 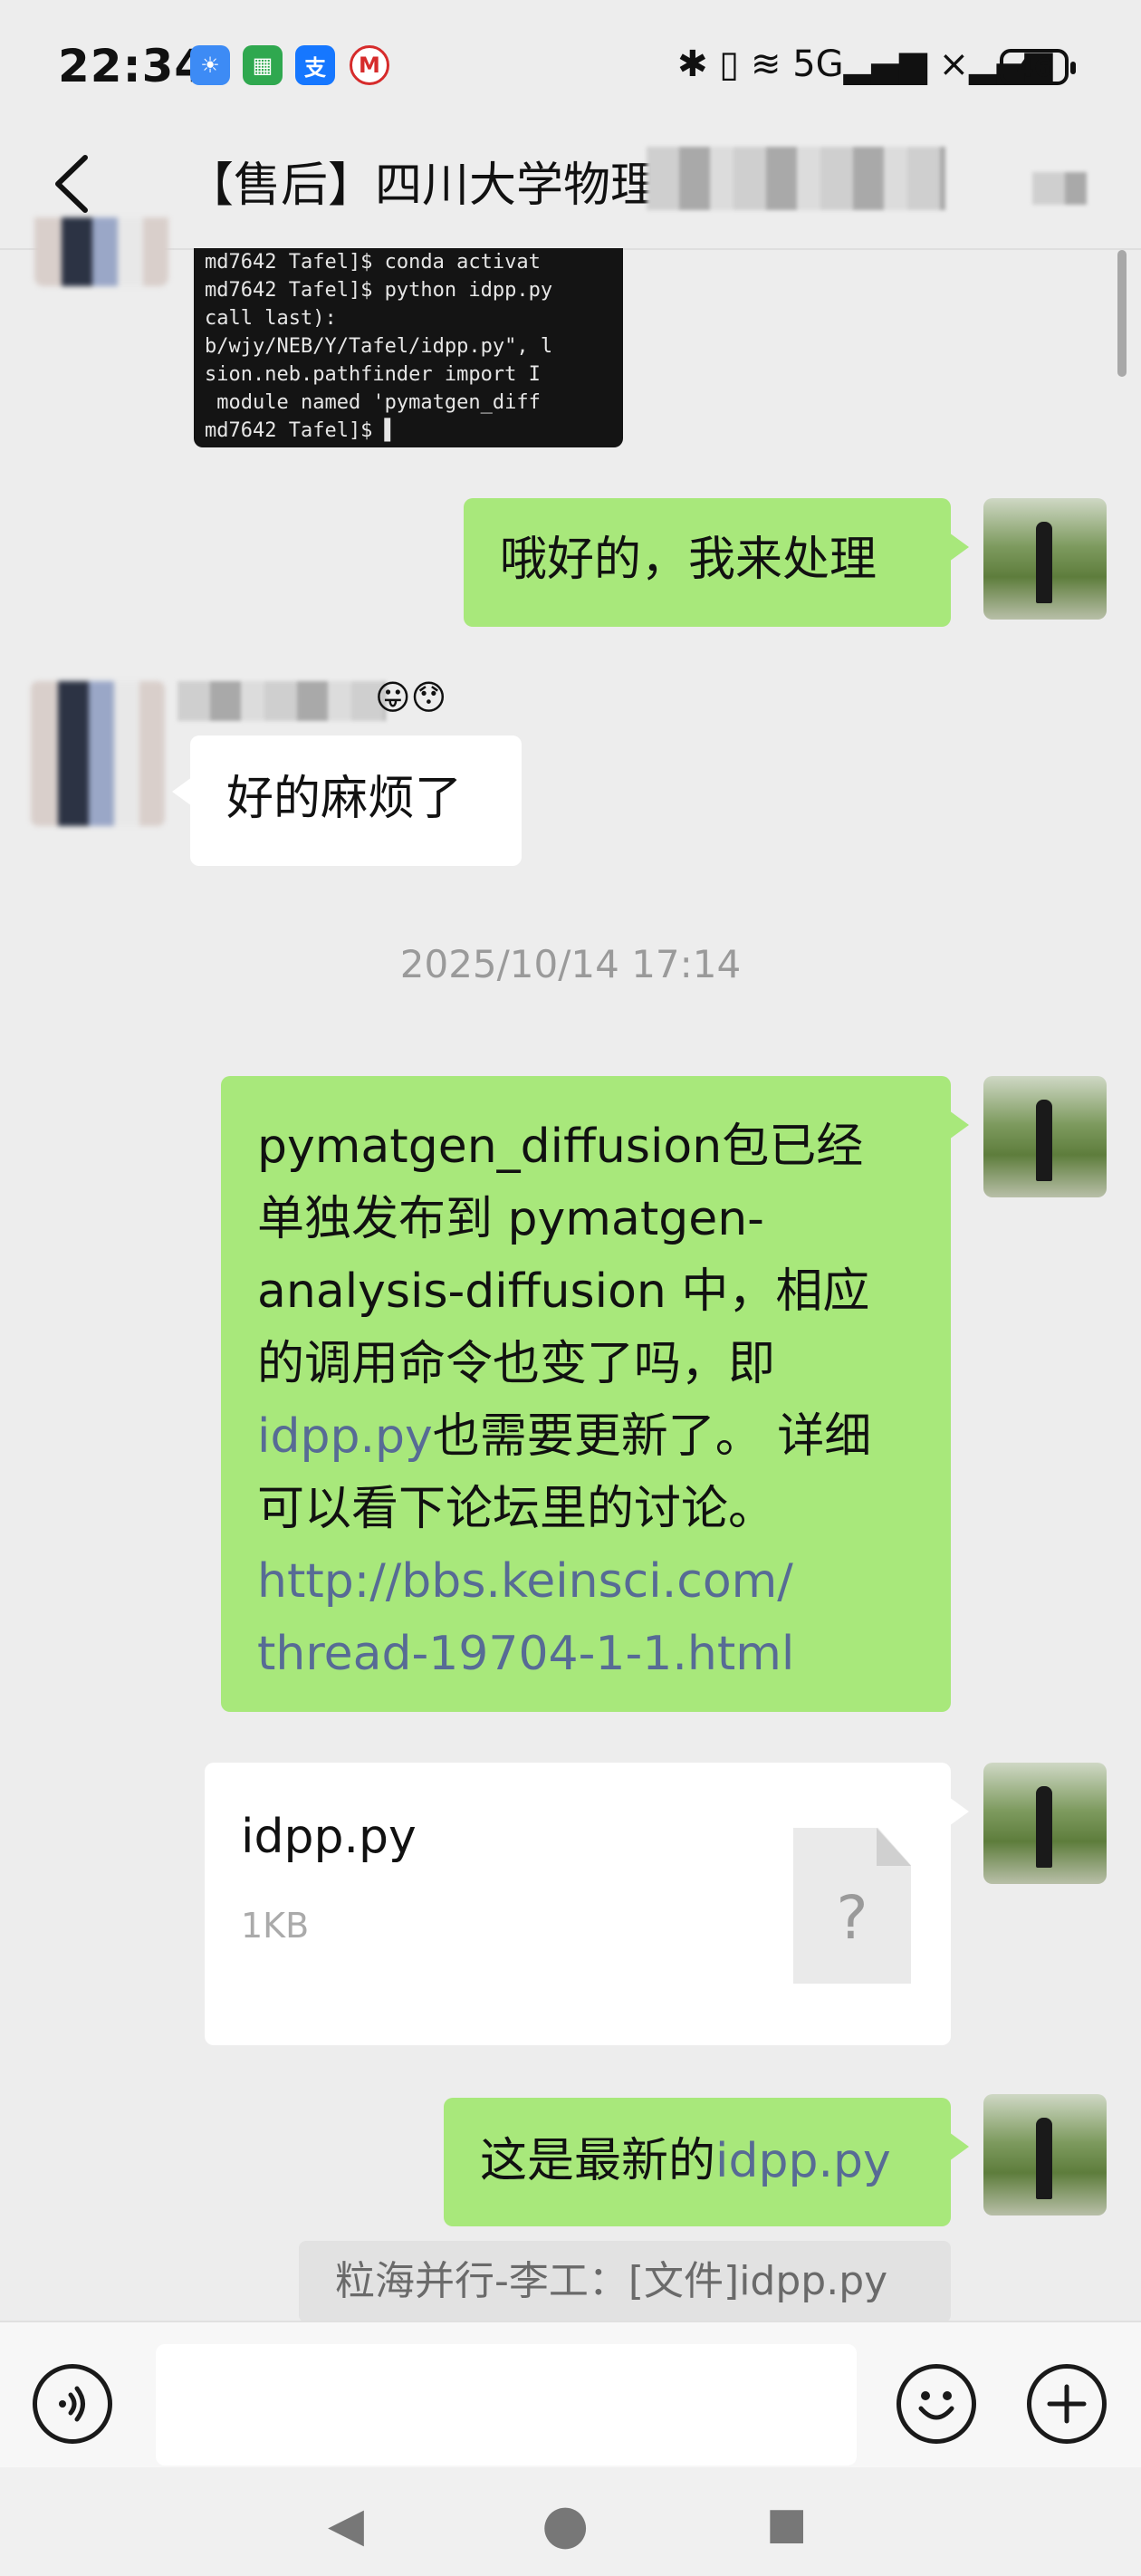 I want to click on terminal-line: module named 'pymatgen_diff, so click(x=373, y=402).